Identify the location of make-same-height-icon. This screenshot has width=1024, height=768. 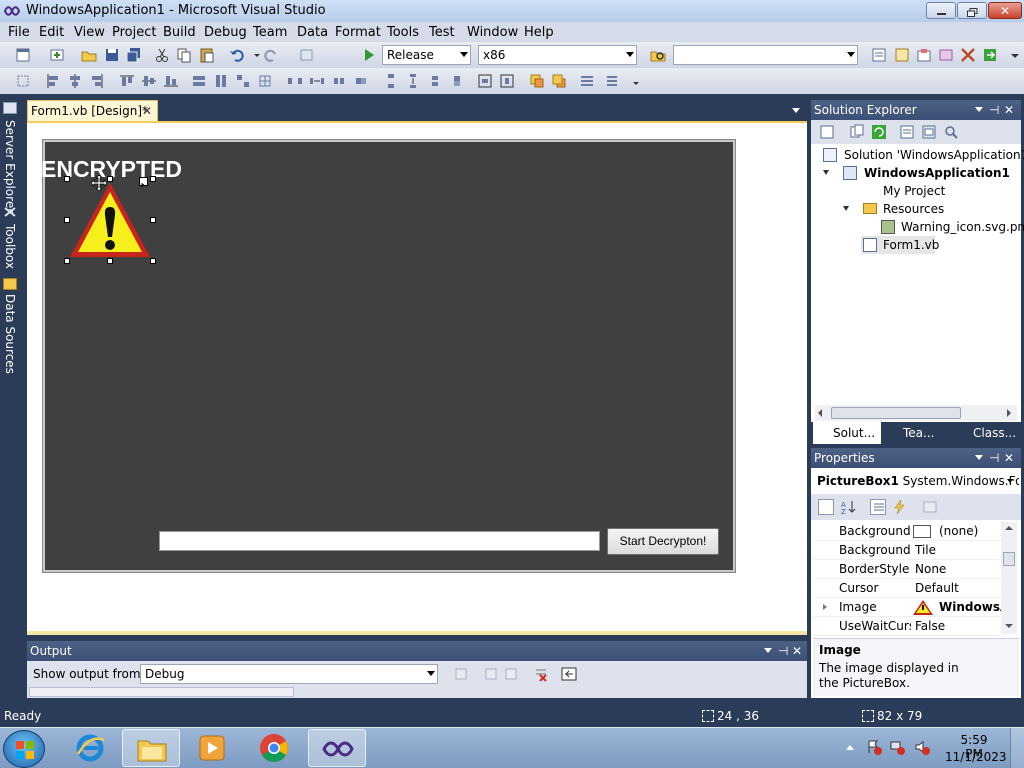
(221, 81).